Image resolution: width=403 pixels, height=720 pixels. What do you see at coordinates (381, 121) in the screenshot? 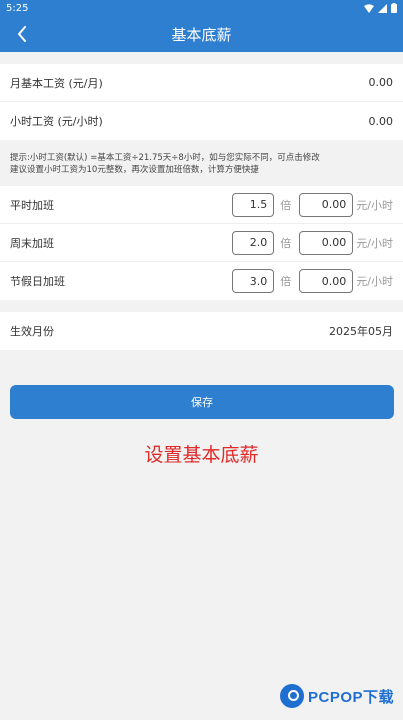
I see `hourly-wage-value: 0.00` at bounding box center [381, 121].